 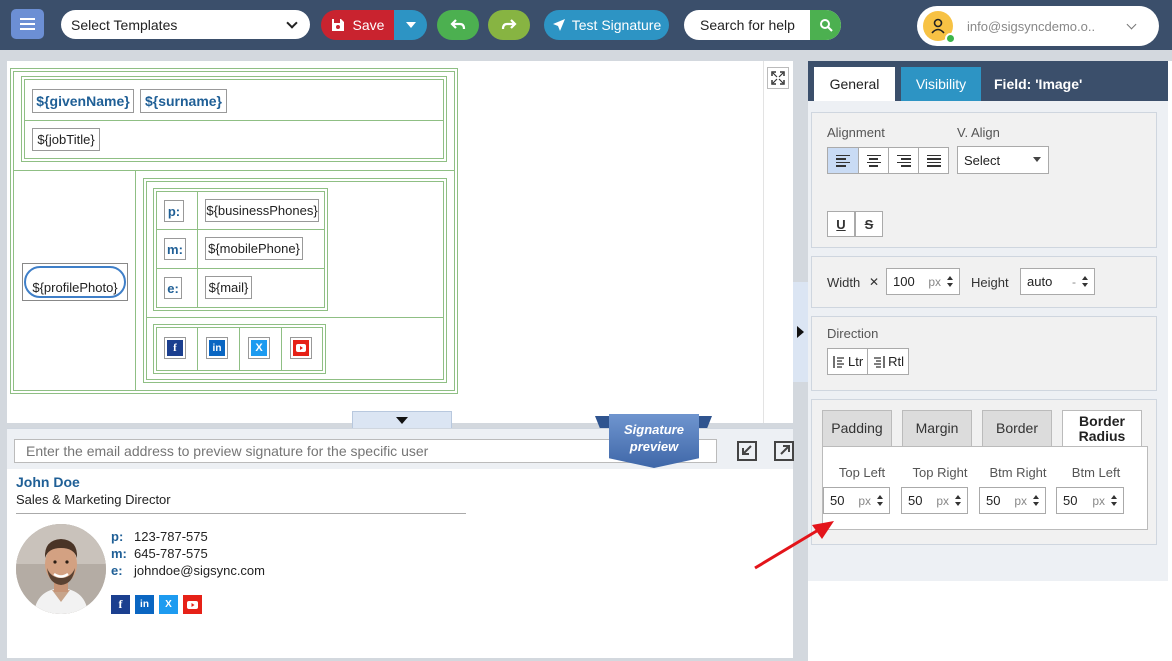 What do you see at coordinates (937, 428) in the screenshot?
I see `tab-margin: Margin` at bounding box center [937, 428].